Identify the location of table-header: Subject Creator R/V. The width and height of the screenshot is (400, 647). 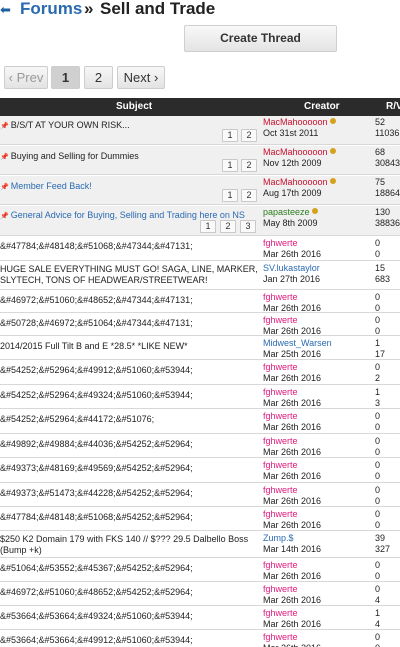
(200, 107).